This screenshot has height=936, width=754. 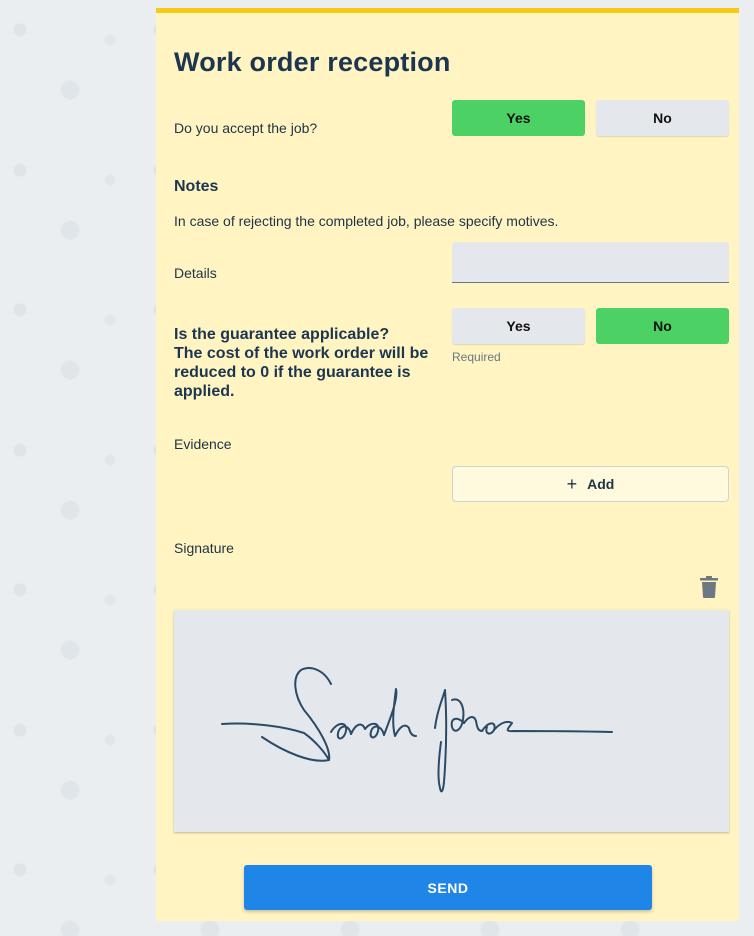 I want to click on add-evidence-label: Add, so click(x=601, y=484).